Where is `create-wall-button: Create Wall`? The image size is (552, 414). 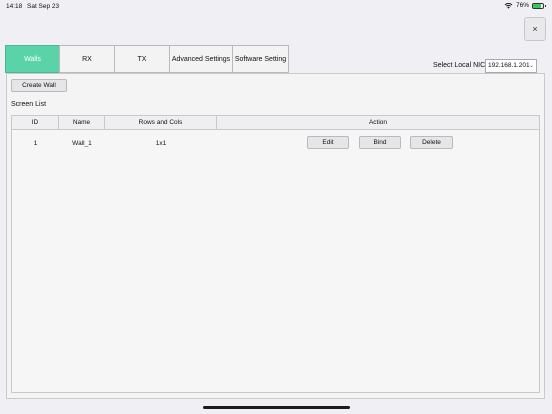
create-wall-button: Create Wall is located at coordinates (39, 85).